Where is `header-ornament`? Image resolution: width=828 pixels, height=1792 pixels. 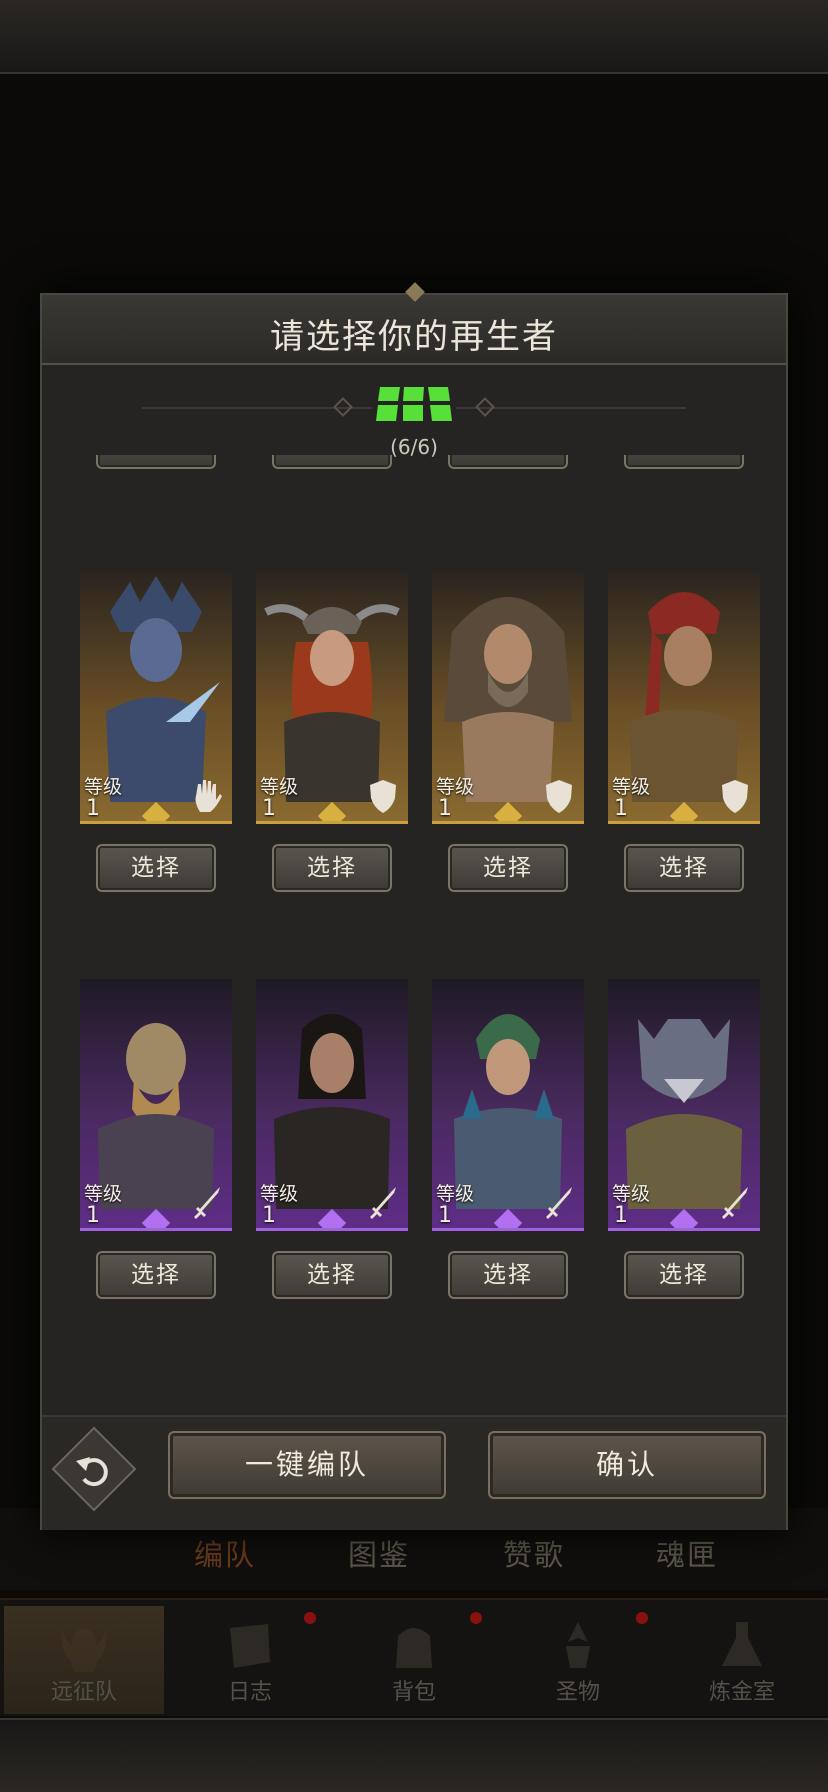
header-ornament is located at coordinates (415, 292).